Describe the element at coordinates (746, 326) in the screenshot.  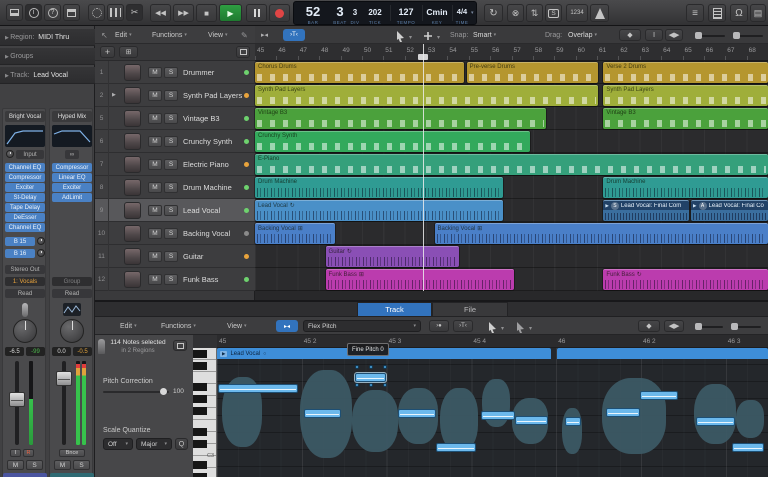
I see `editor-horizontal-zoom-slider` at that location.